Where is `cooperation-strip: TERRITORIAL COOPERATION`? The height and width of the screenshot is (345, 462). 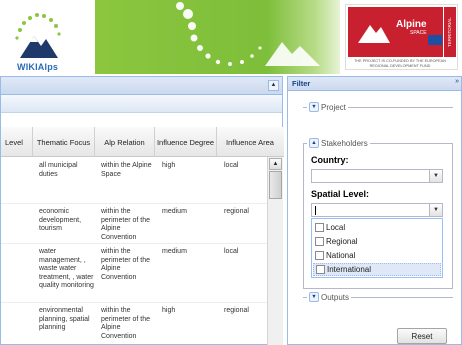
cooperation-strip: TERRITORIAL COOPERATION is located at coordinates (453, 32).